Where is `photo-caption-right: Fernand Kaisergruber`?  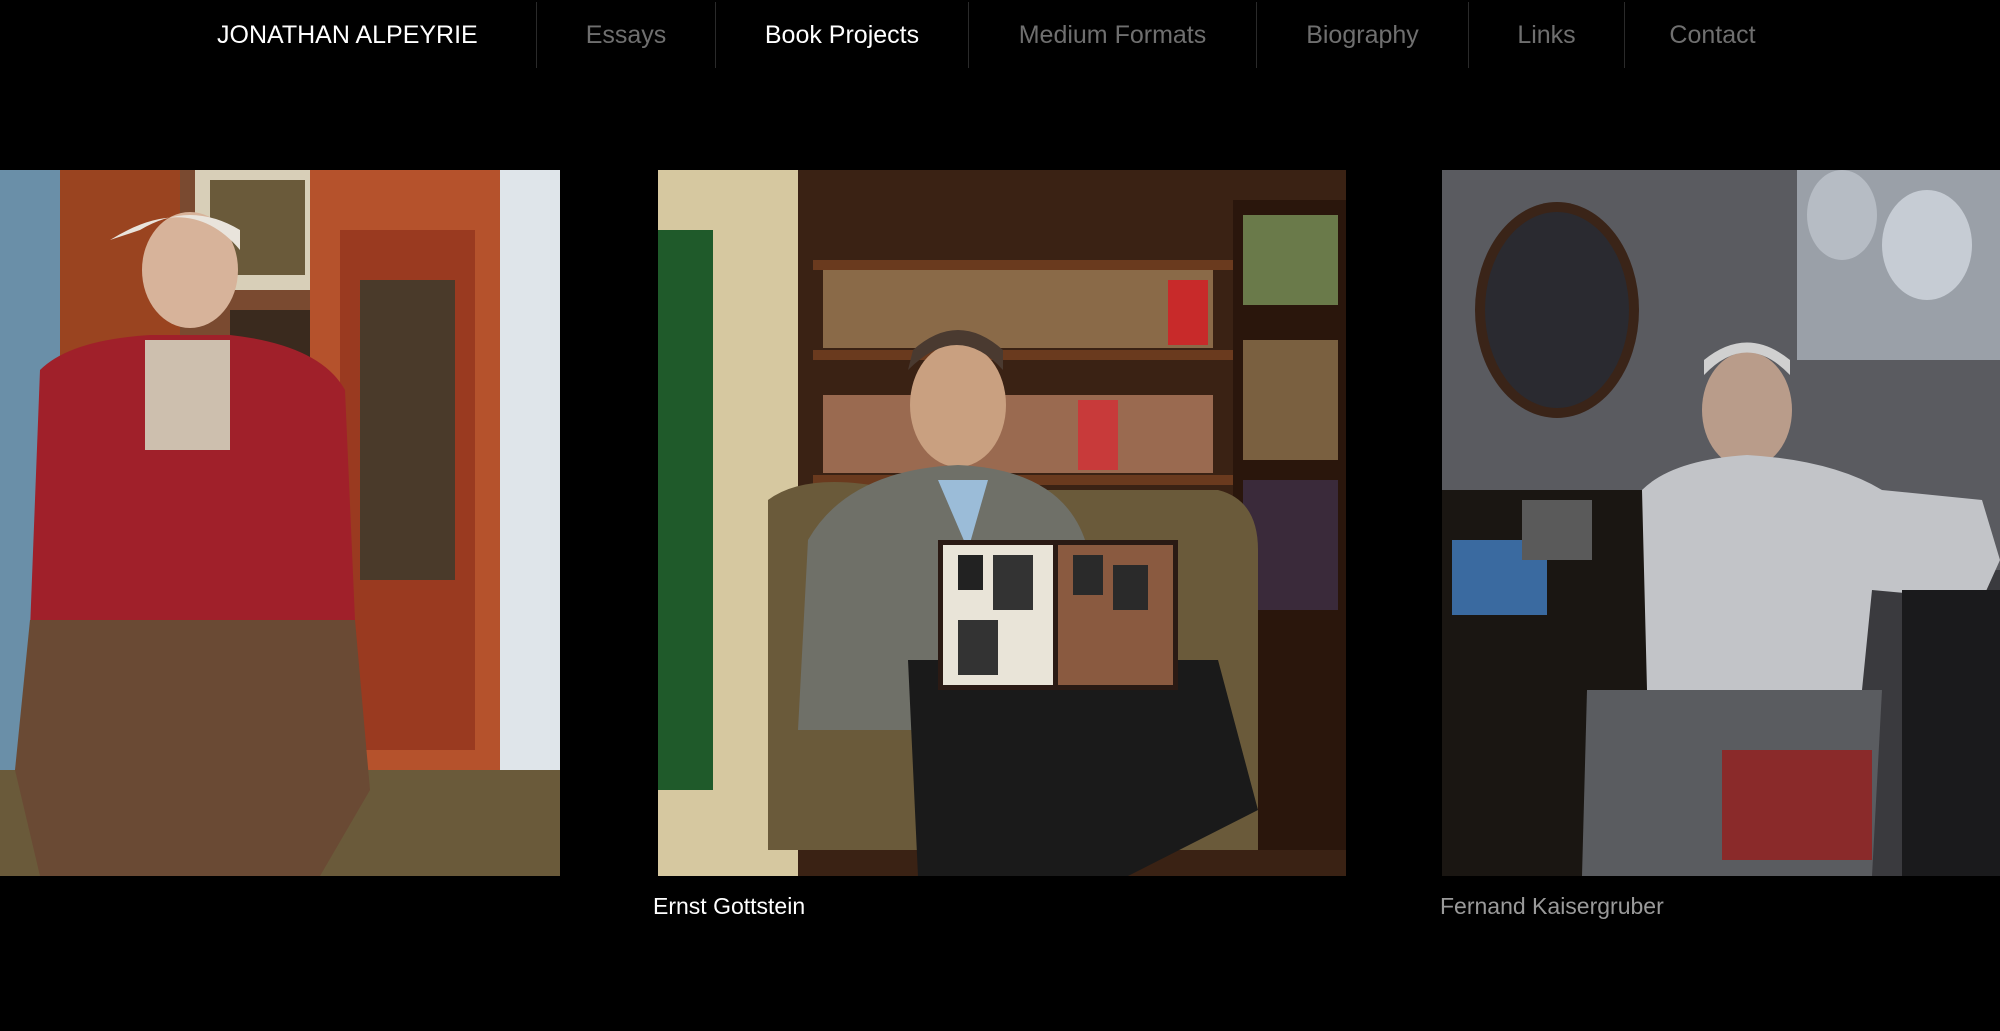 photo-caption-right: Fernand Kaisergruber is located at coordinates (1552, 906).